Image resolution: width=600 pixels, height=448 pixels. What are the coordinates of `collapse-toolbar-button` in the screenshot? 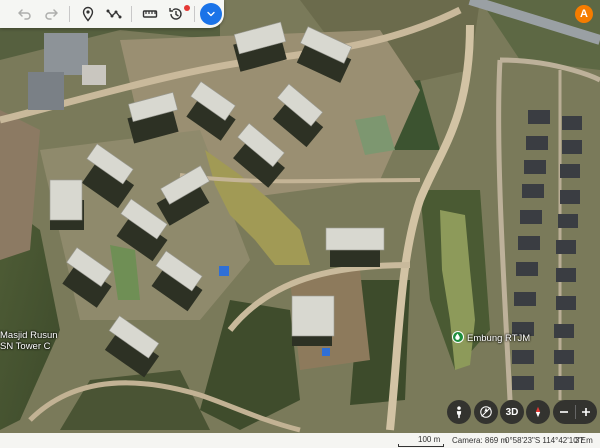 It's located at (211, 14).